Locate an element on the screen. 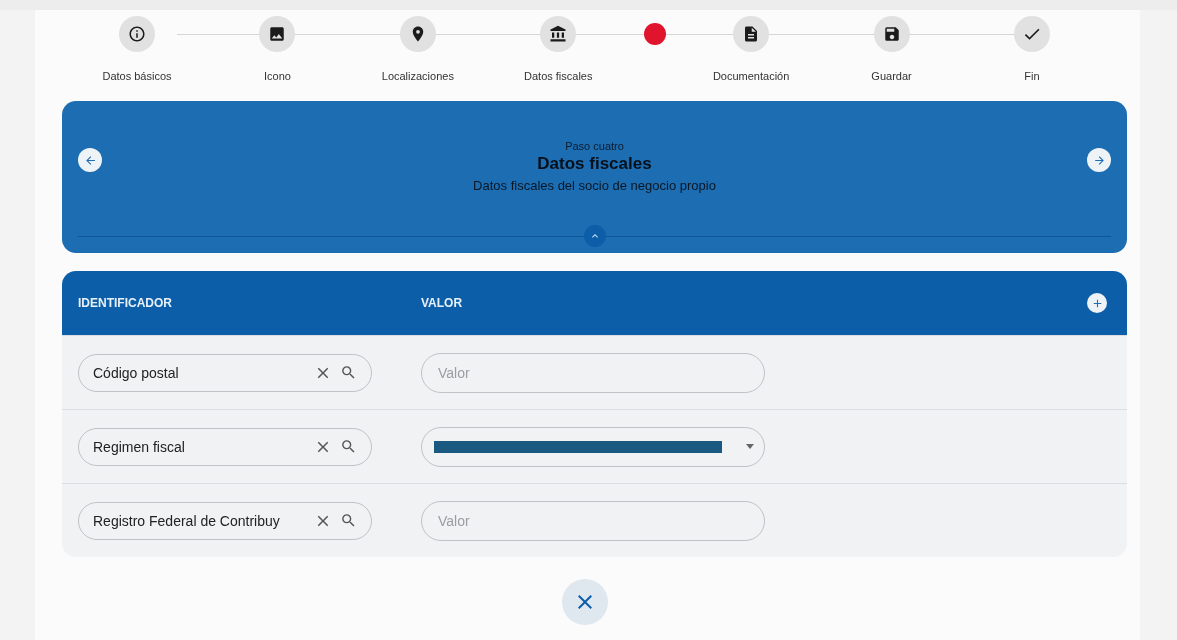 This screenshot has width=1177, height=640. step-label: Documentación is located at coordinates (751, 76).